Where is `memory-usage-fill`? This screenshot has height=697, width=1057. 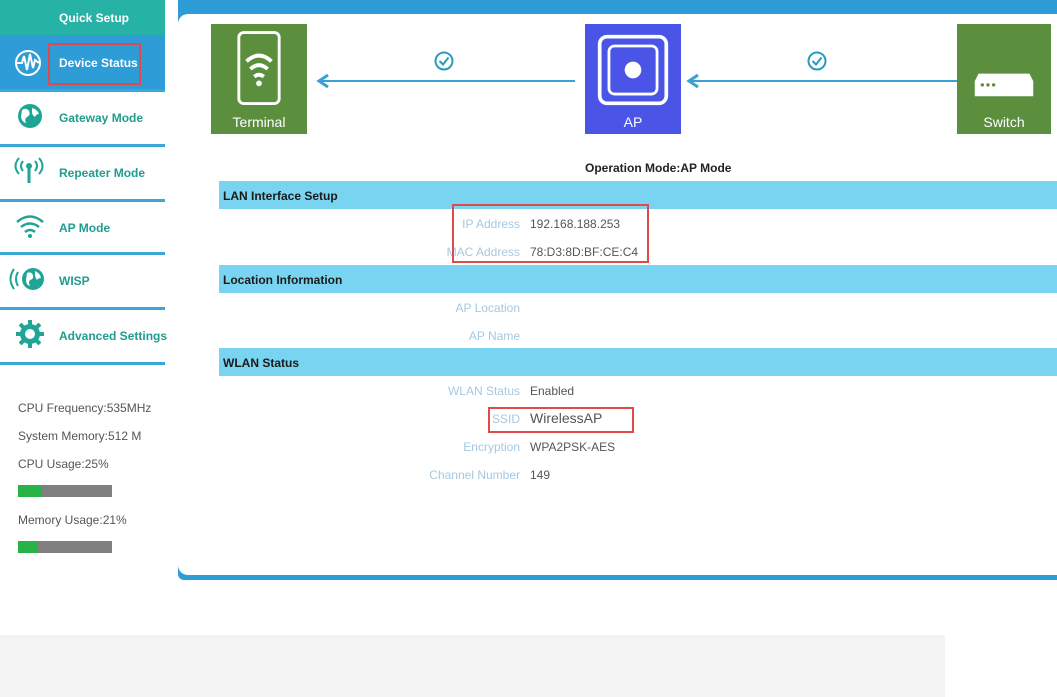
memory-usage-fill is located at coordinates (28, 547).